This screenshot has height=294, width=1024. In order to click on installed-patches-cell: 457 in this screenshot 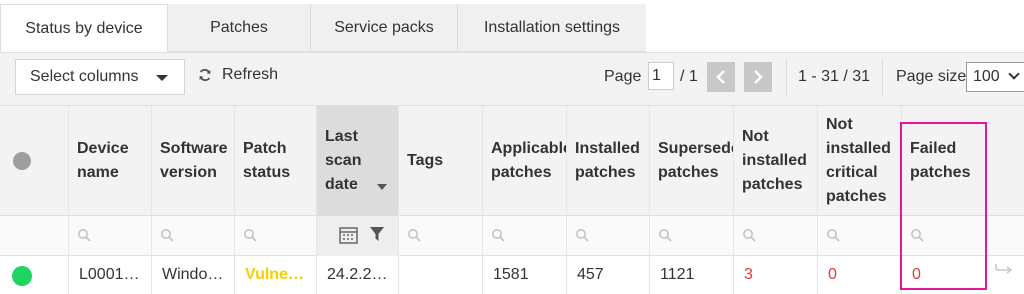, I will do `click(607, 275)`.